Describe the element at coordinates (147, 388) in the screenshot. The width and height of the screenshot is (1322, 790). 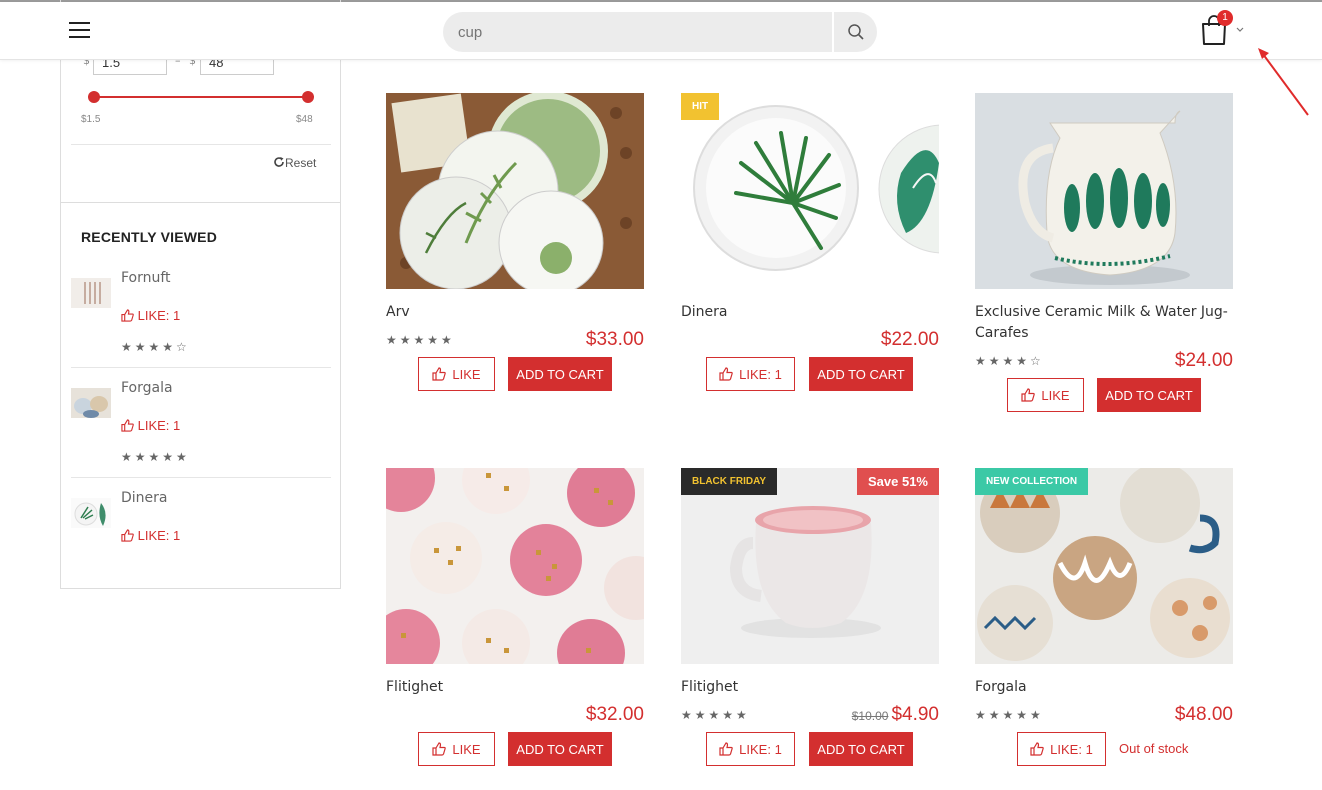
I see `product-name: Forgala` at that location.